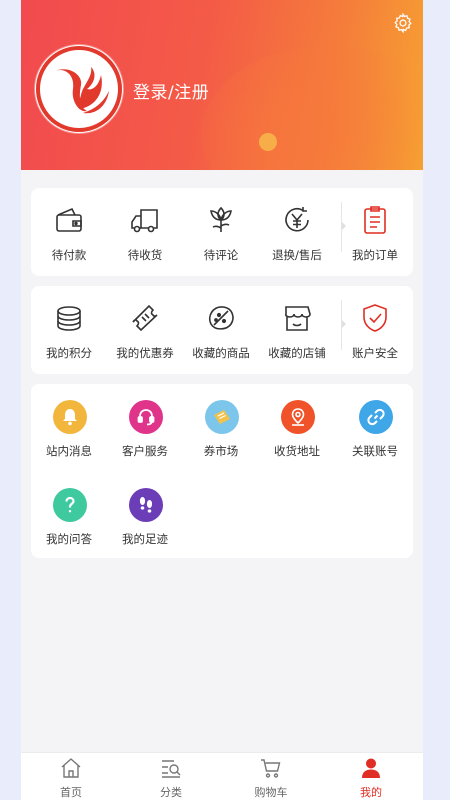  I want to click on headset-icon, so click(146, 417).